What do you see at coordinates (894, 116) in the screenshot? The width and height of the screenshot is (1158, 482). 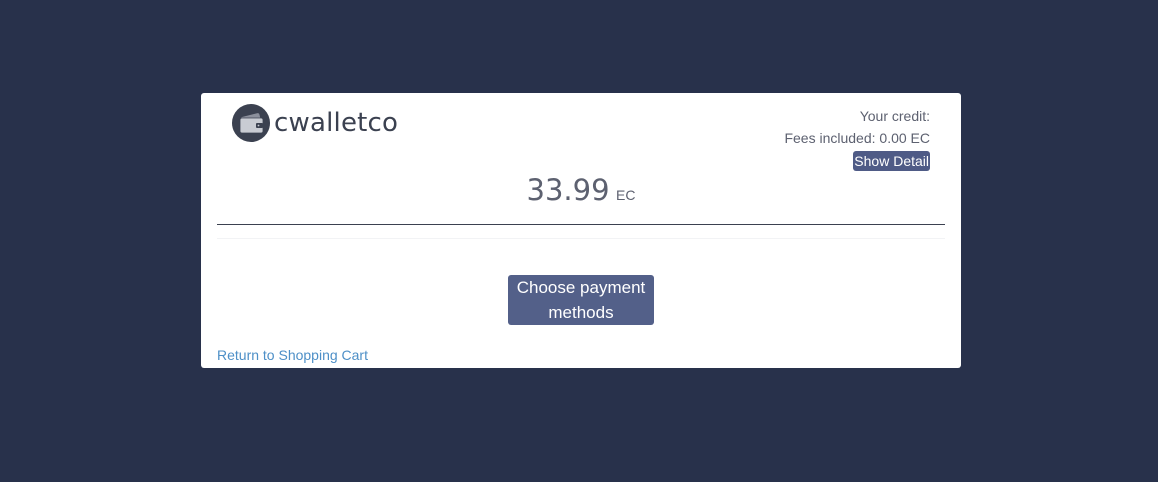 I see `credit-label: Your credit:` at bounding box center [894, 116].